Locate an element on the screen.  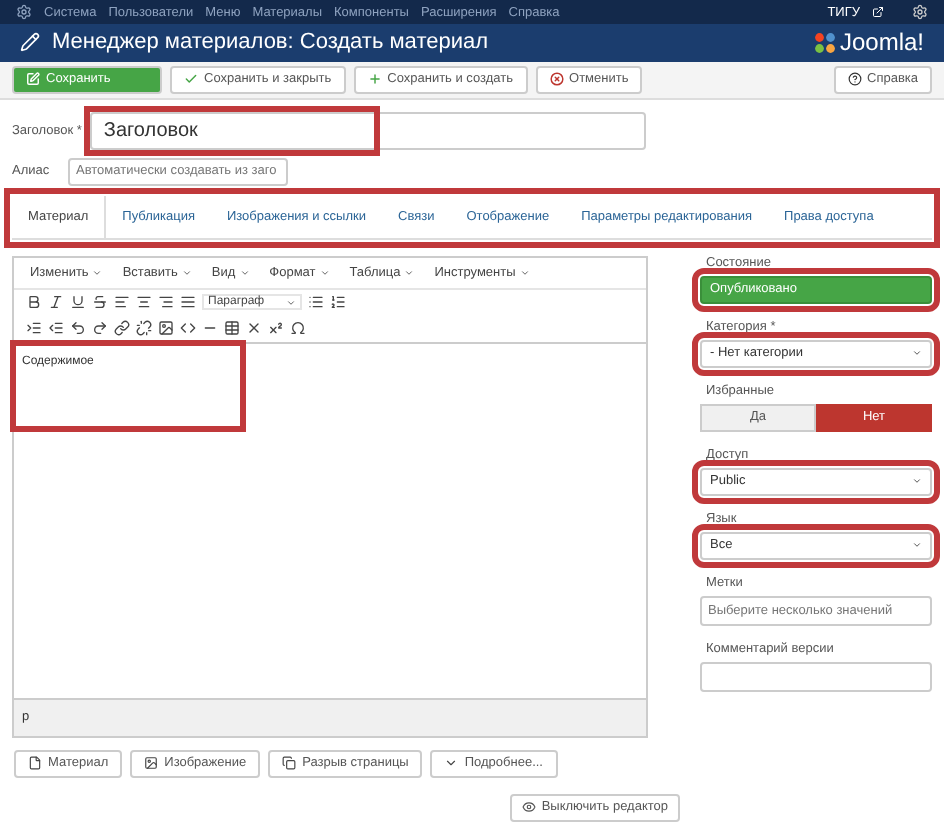
plus-icon is located at coordinates (374, 79).